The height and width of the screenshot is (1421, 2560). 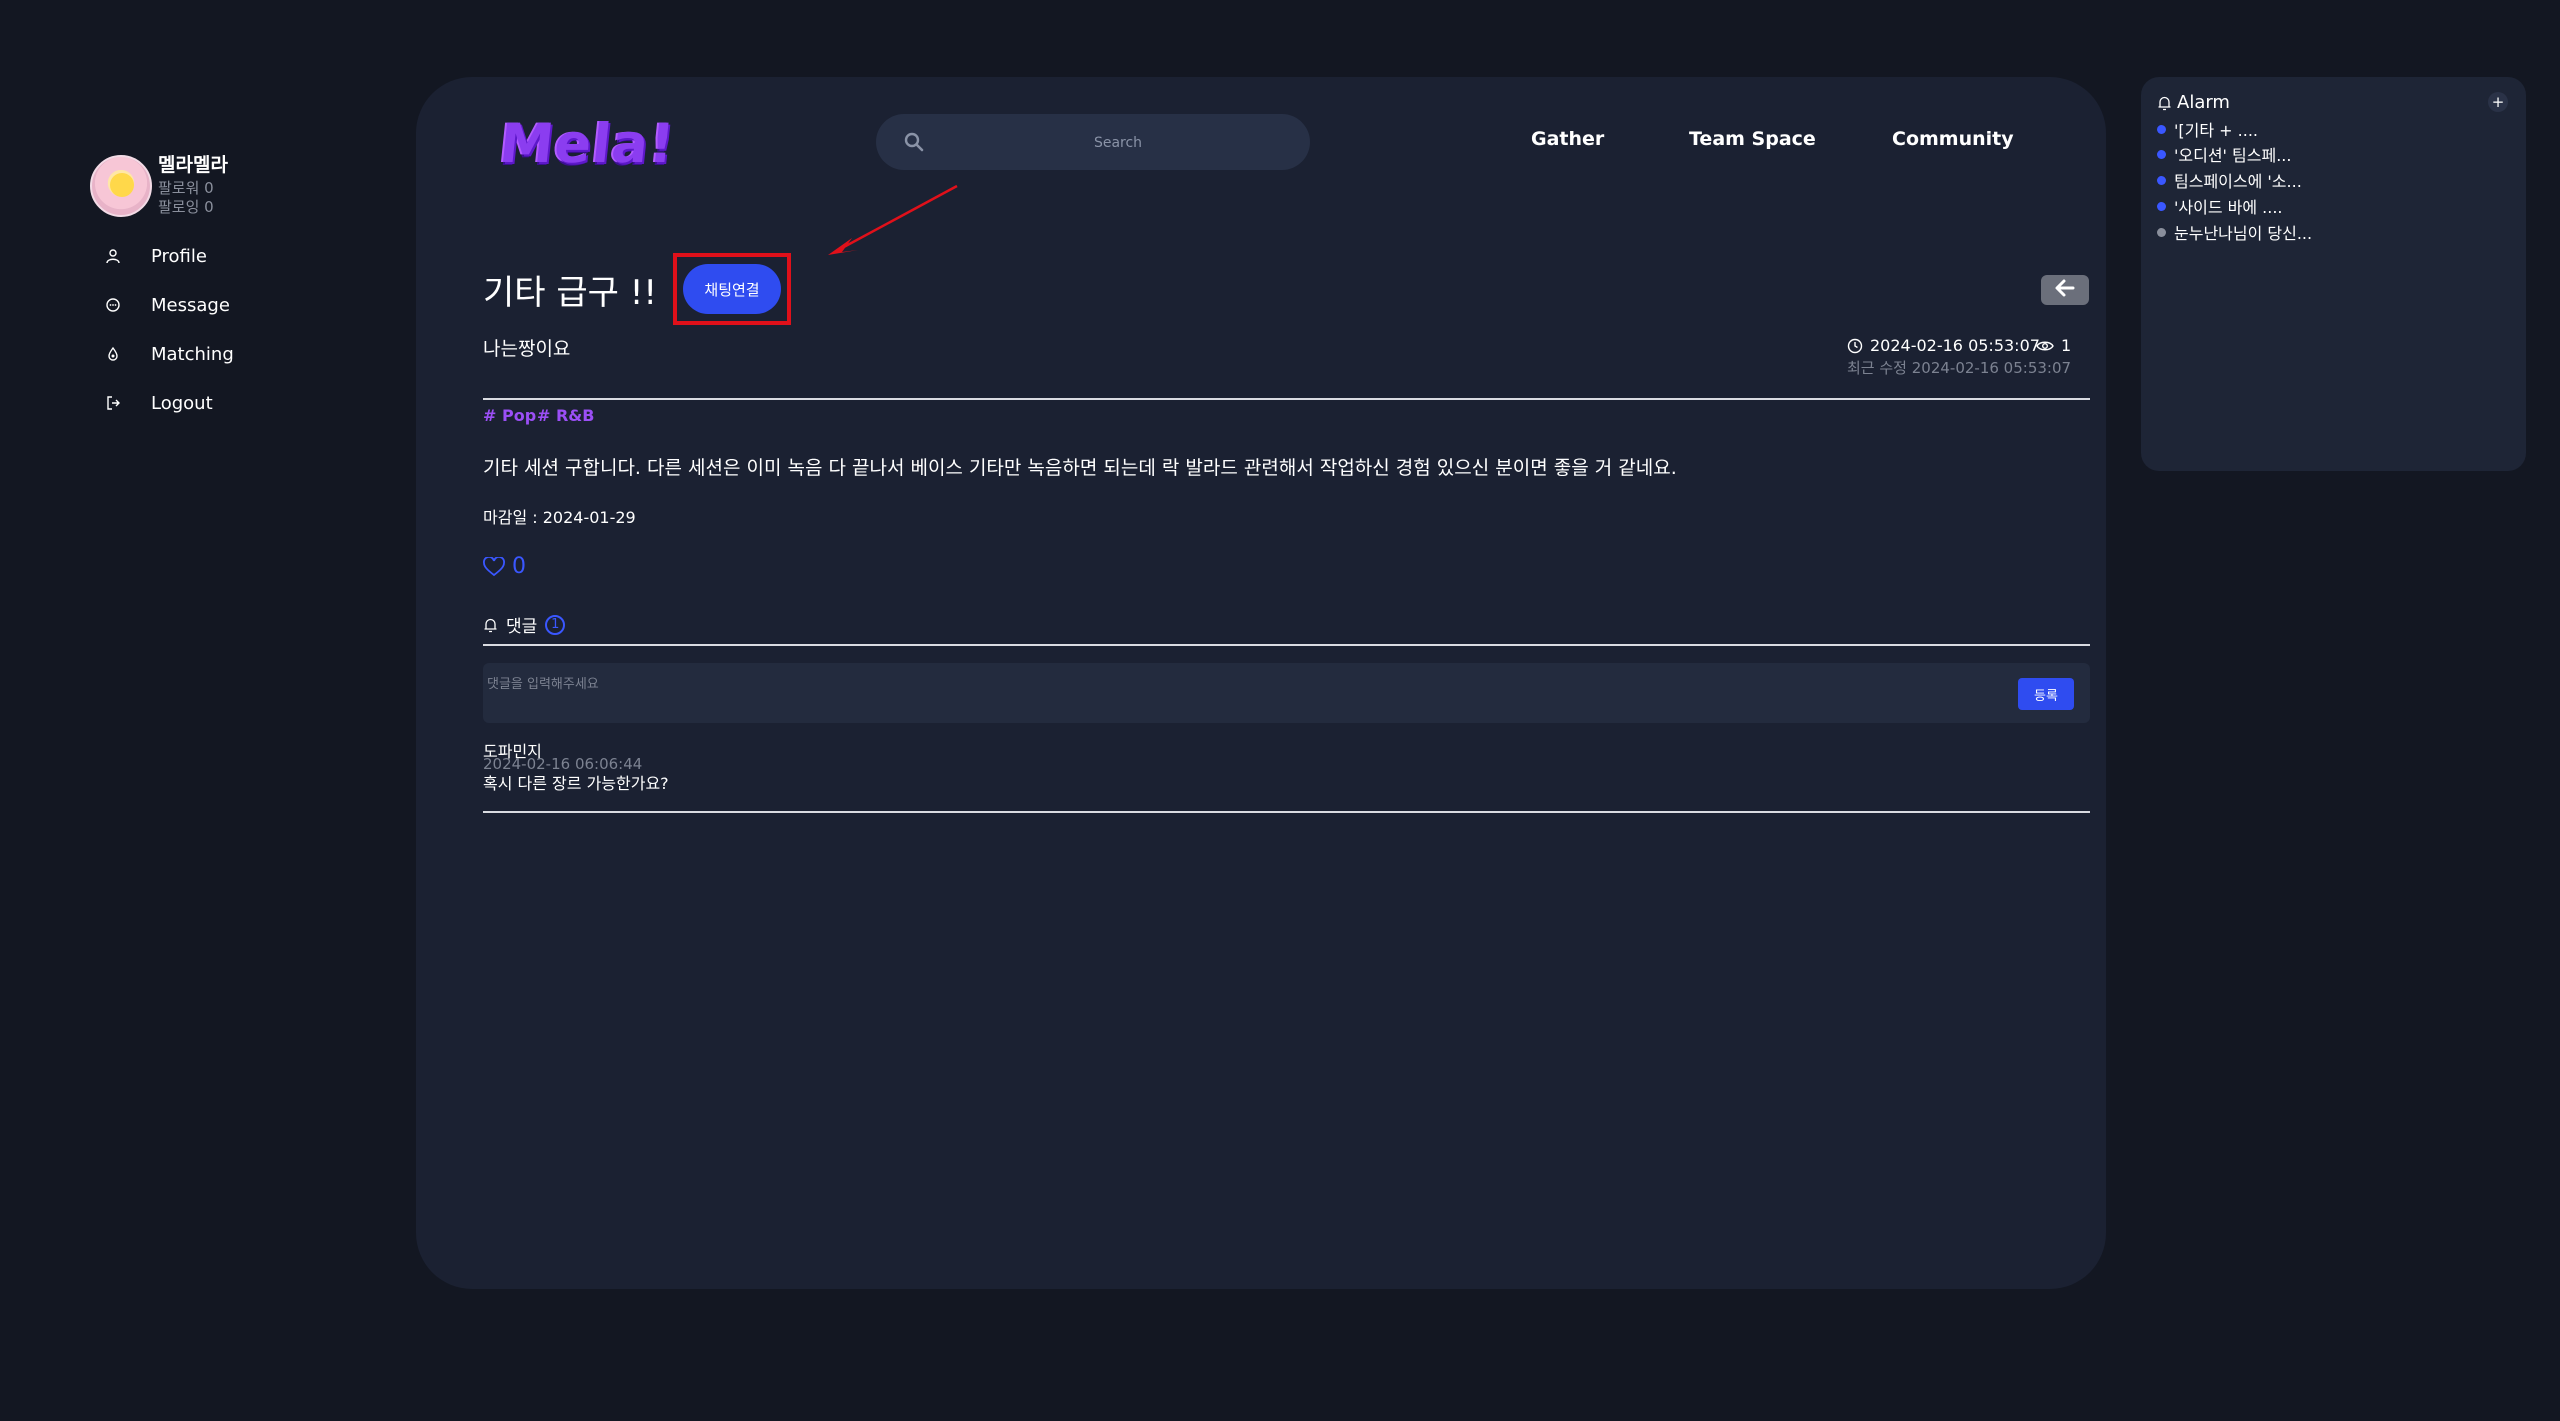 What do you see at coordinates (190, 305) in the screenshot?
I see `sidebar-item-label: Message` at bounding box center [190, 305].